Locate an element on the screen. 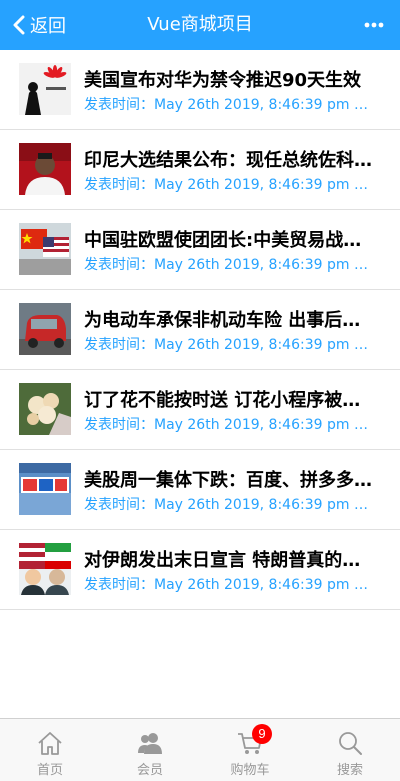 The image size is (400, 781). news-thumbnail-flags-people is located at coordinates (45, 569).